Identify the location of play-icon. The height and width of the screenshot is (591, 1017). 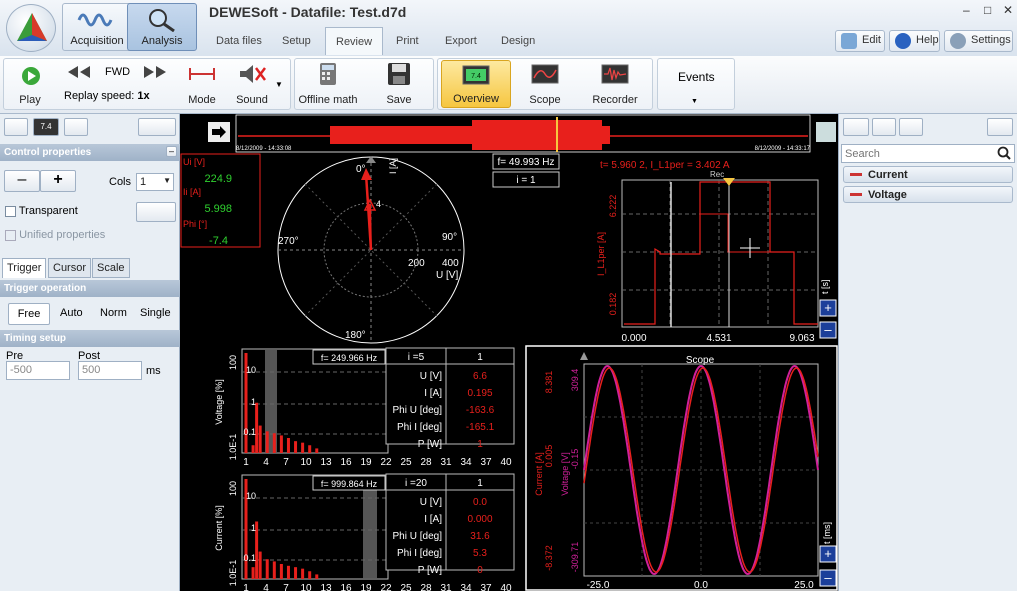
(31, 76).